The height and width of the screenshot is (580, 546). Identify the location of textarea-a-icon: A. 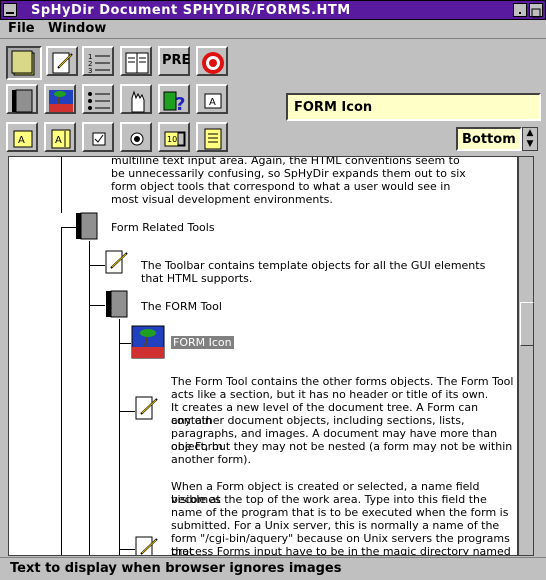
(61, 139).